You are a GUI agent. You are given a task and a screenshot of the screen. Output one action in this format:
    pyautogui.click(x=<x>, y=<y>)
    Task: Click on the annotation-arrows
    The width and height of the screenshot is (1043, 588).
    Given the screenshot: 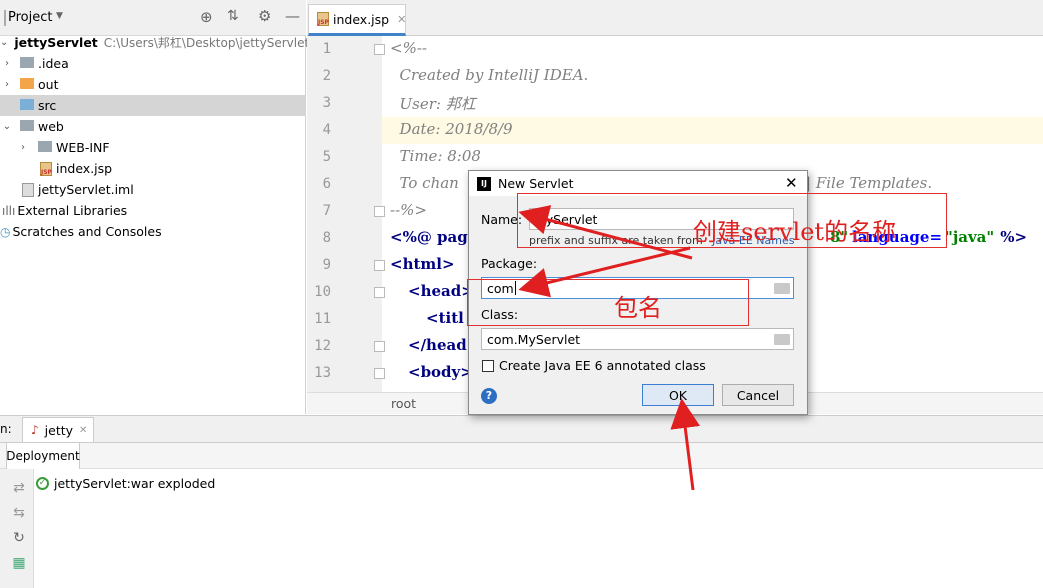 What is the action you would take?
    pyautogui.click(x=609, y=348)
    